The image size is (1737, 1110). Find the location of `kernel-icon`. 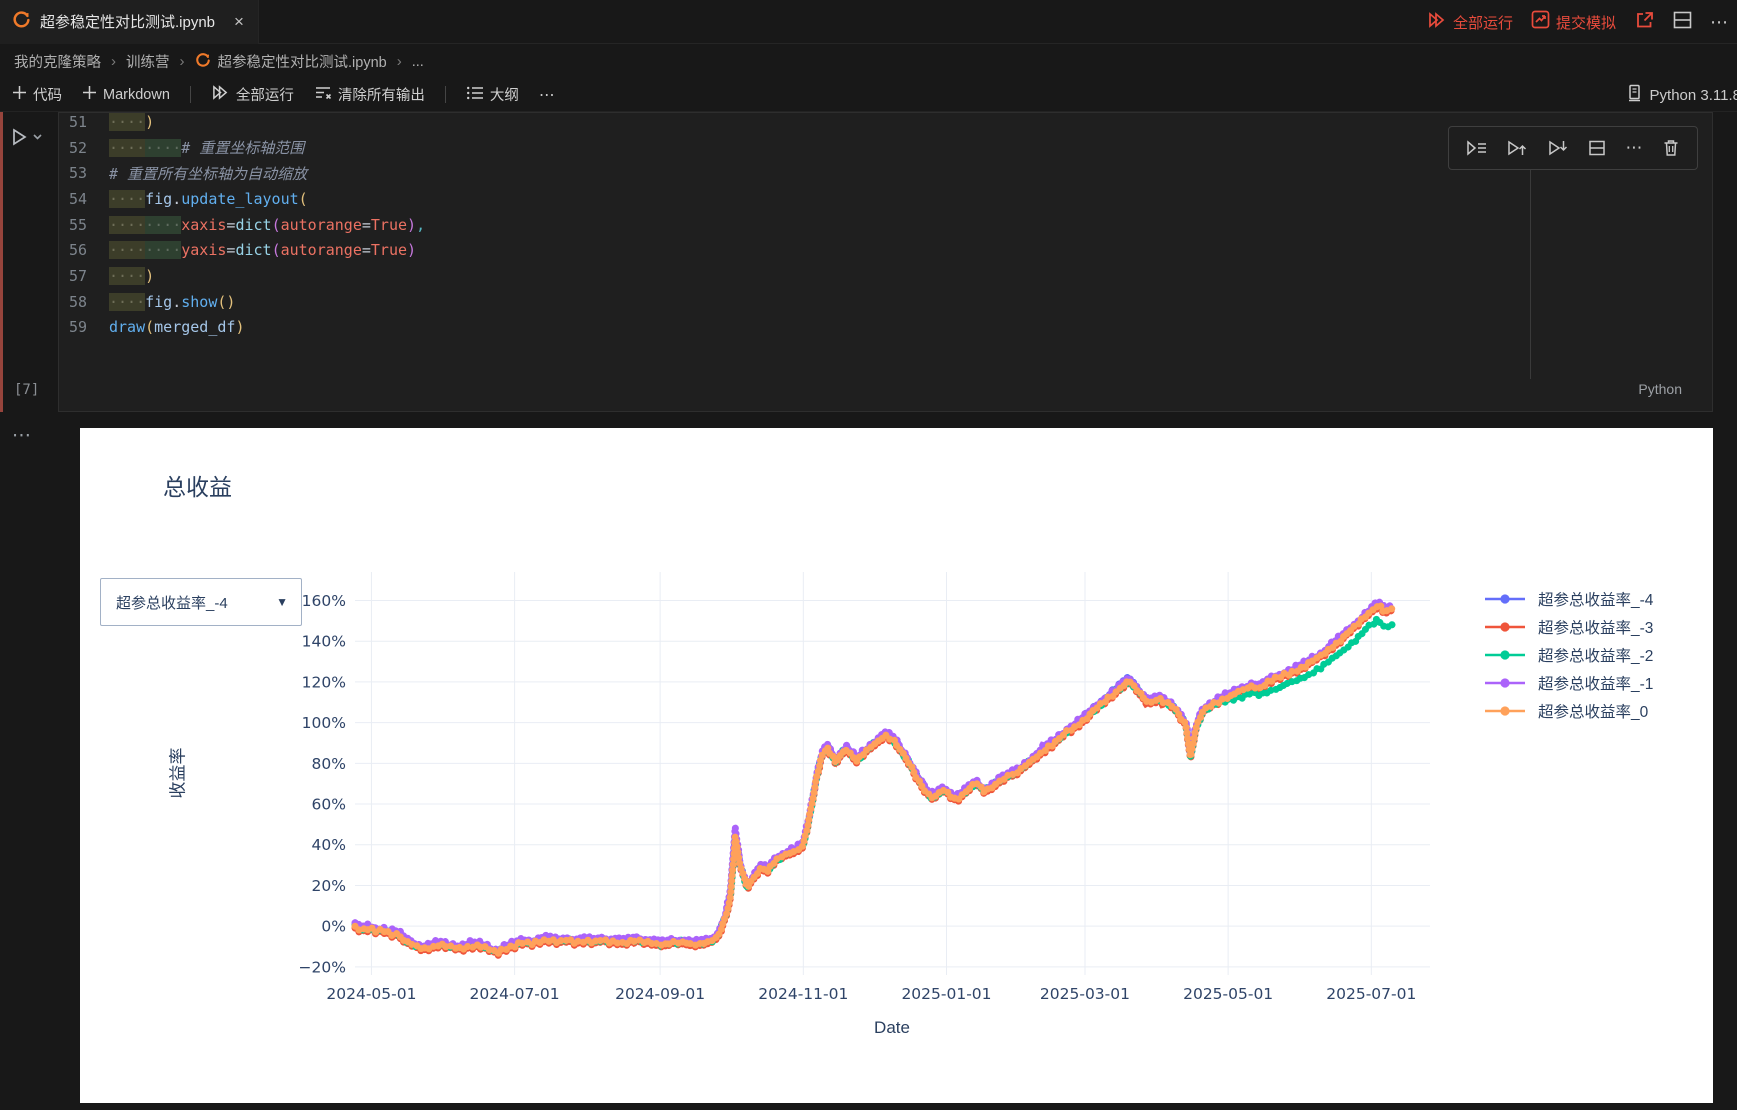

kernel-icon is located at coordinates (1634, 95).